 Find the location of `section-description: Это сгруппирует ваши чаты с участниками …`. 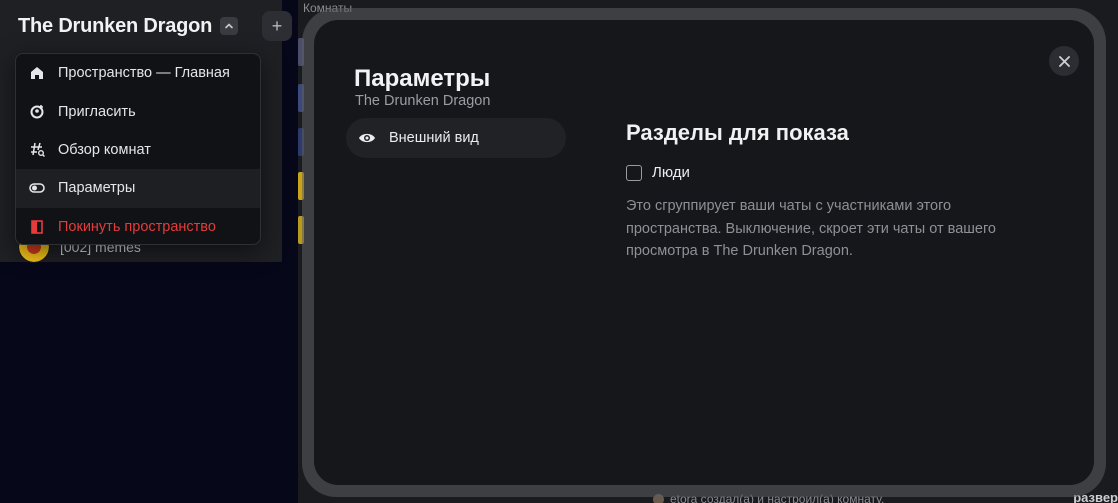

section-description: Это сгруппирует ваши чаты с участниками … is located at coordinates (811, 228).